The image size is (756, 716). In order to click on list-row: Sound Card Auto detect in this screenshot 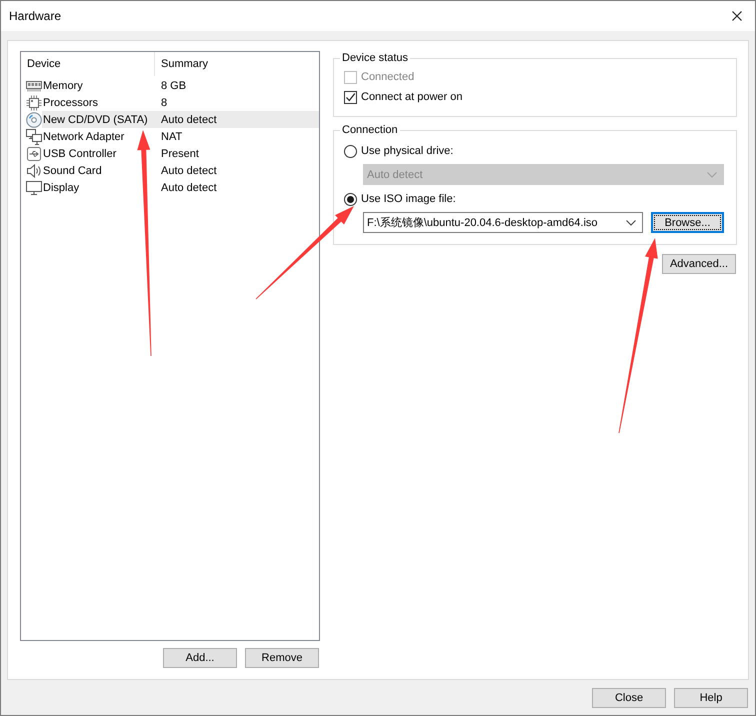, I will do `click(180, 170)`.